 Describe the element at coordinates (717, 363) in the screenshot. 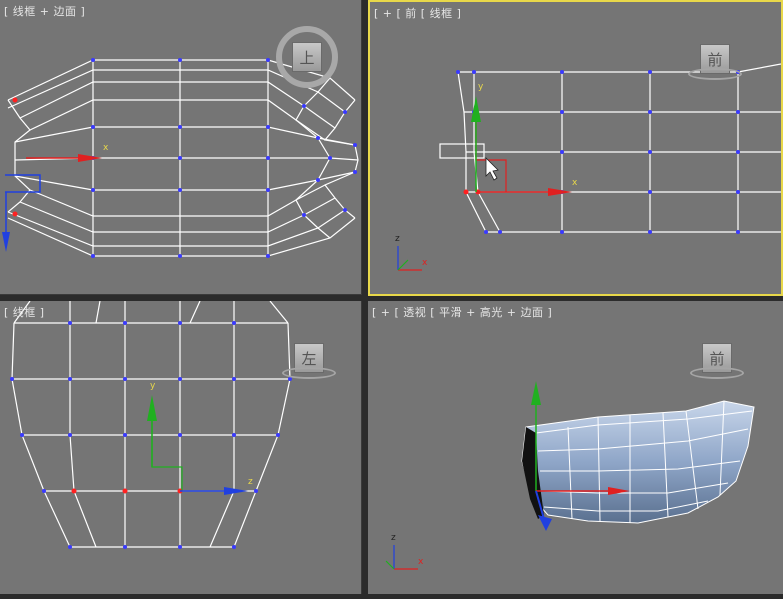

I see `viewcube-perspective: 前` at that location.